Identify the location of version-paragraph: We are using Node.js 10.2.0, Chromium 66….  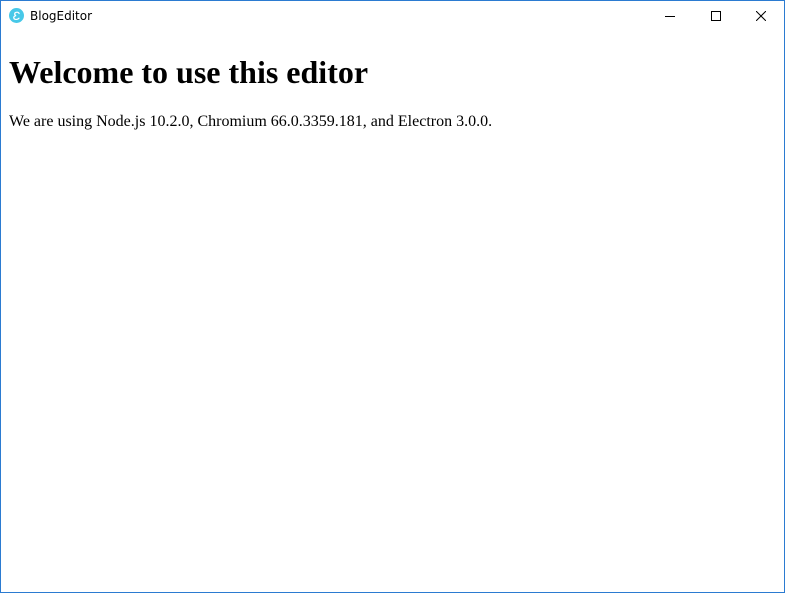
(251, 121).